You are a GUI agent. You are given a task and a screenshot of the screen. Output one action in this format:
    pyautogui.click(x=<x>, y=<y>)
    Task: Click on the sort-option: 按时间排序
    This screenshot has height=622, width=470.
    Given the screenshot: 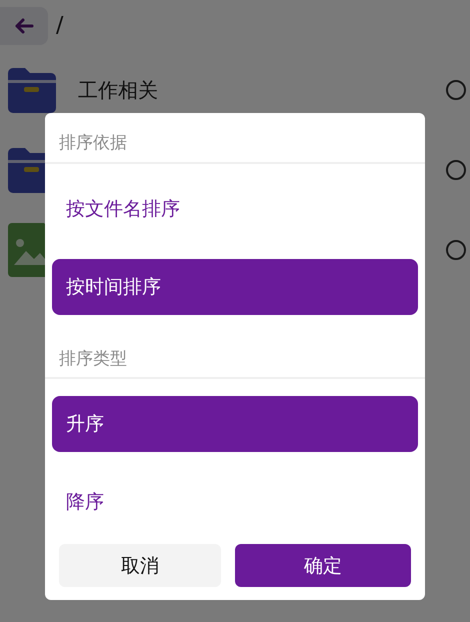 What is the action you would take?
    pyautogui.click(x=235, y=286)
    